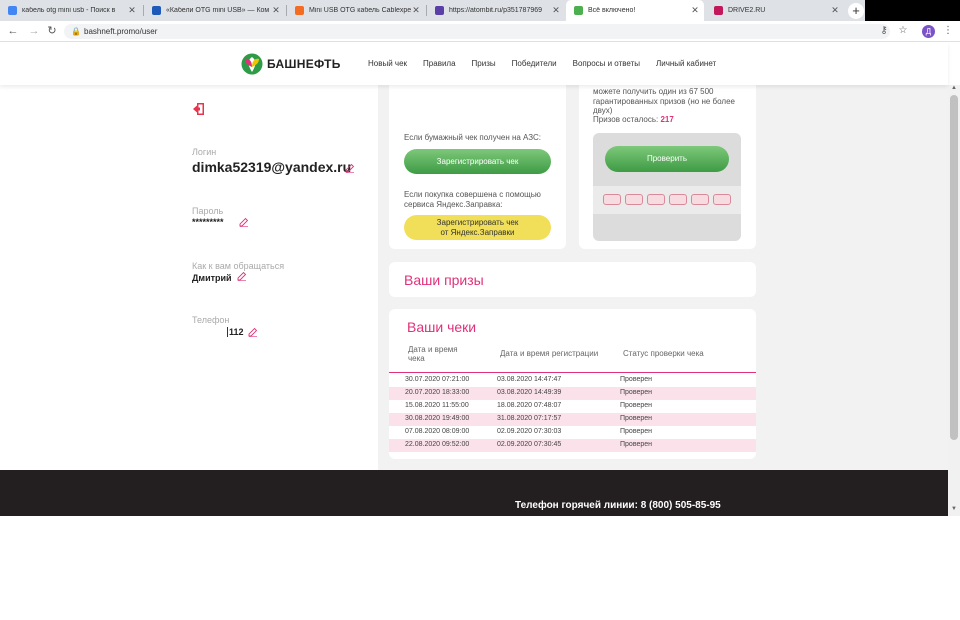  I want to click on paper-receipt-hint: Если бумажный чек получен на АЗС:, so click(473, 137).